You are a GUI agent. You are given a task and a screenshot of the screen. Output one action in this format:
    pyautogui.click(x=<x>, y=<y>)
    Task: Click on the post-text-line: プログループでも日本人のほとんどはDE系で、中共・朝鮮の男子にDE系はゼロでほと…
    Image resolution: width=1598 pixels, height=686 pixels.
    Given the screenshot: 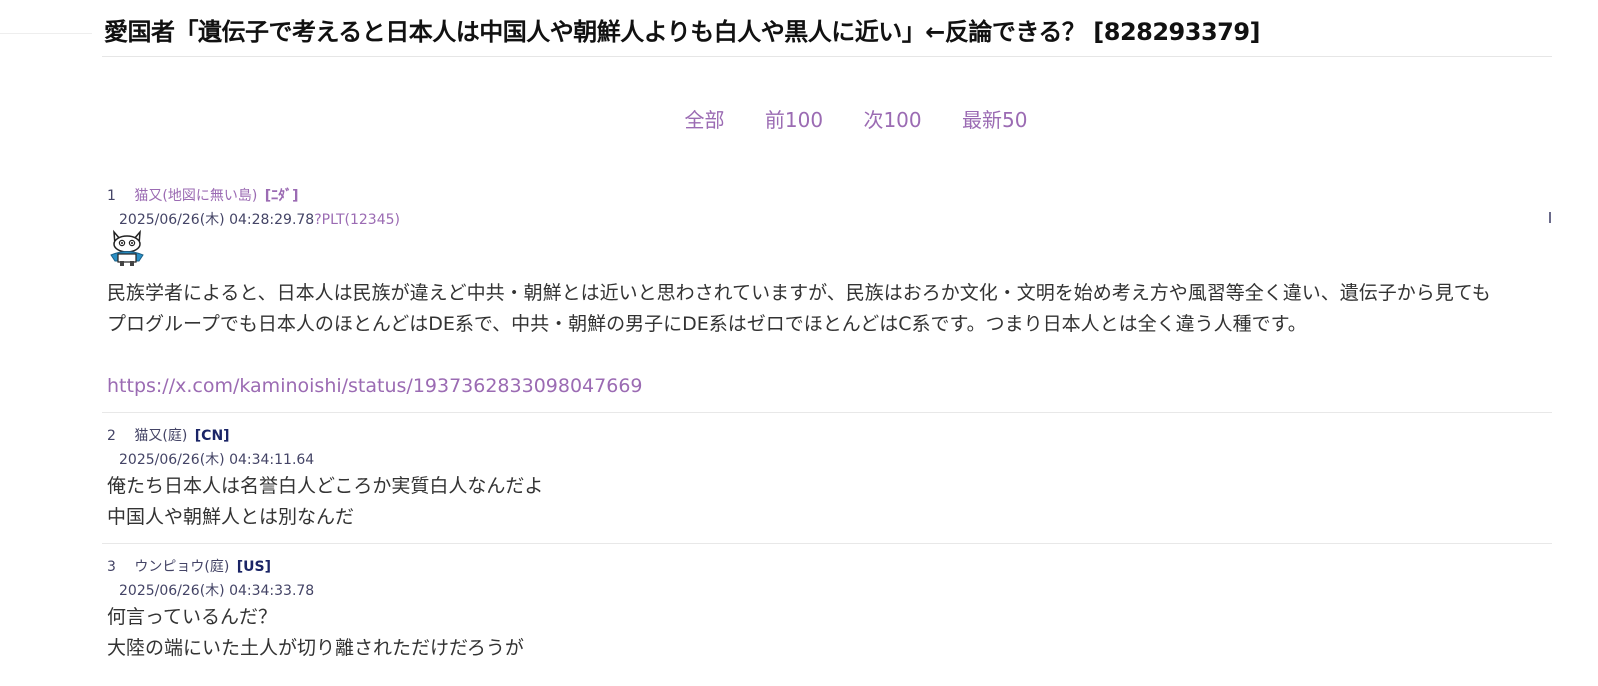 What is the action you would take?
    pyautogui.click(x=707, y=324)
    